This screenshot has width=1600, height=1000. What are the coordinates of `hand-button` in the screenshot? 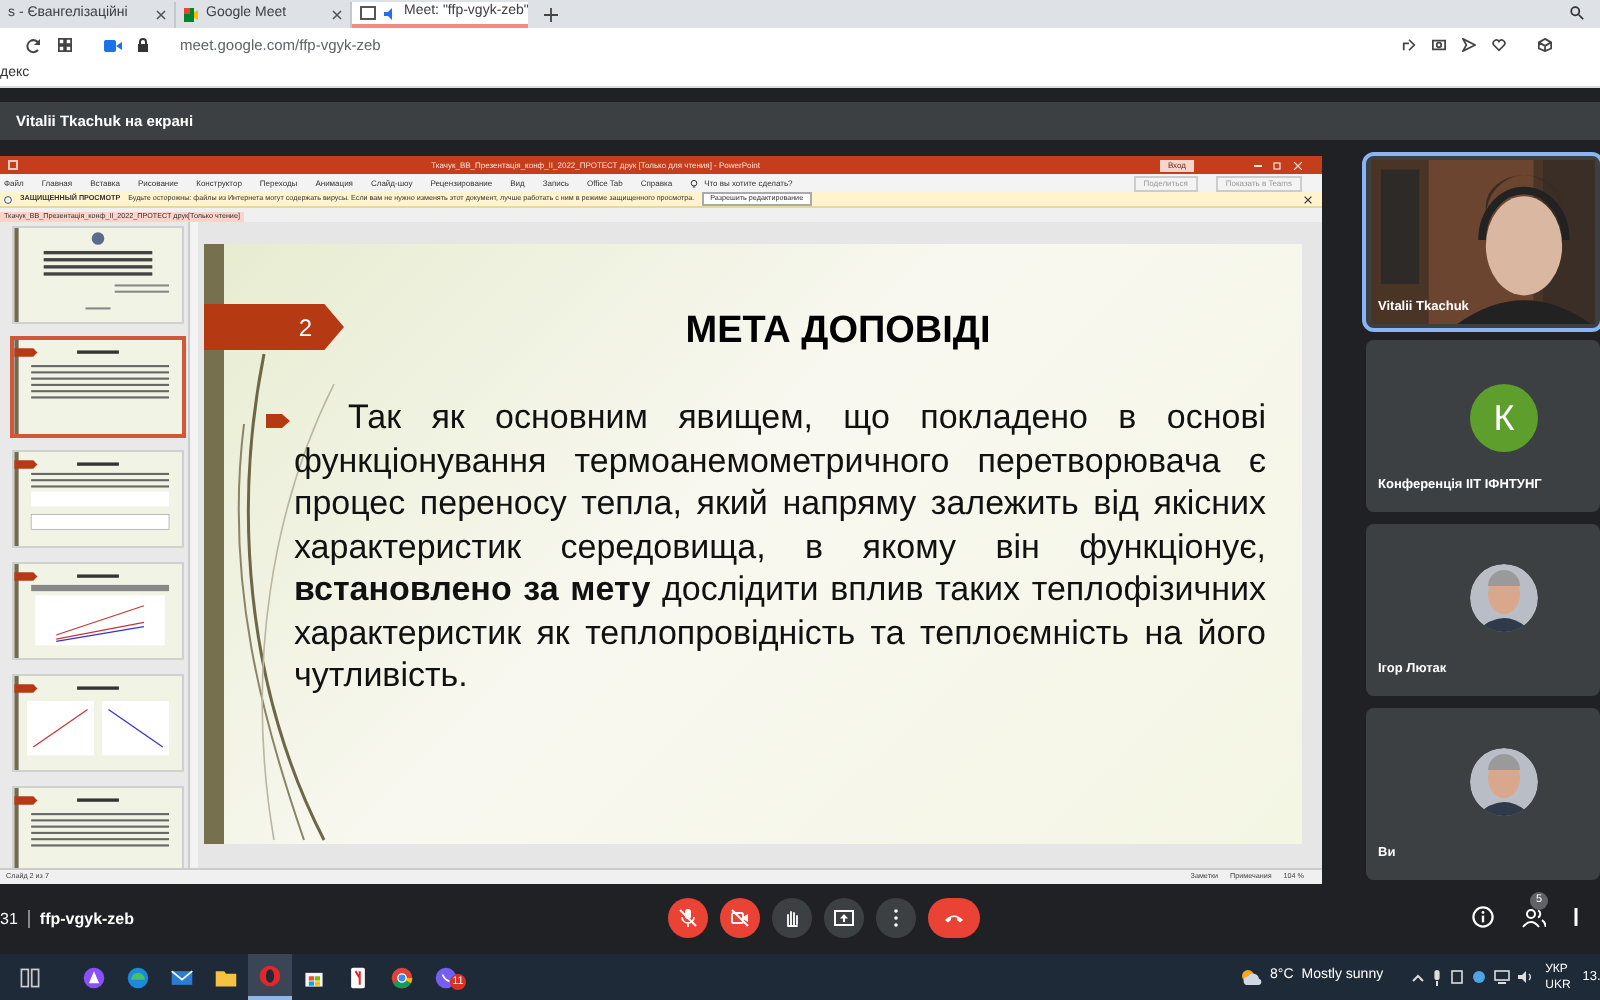 It's located at (792, 918).